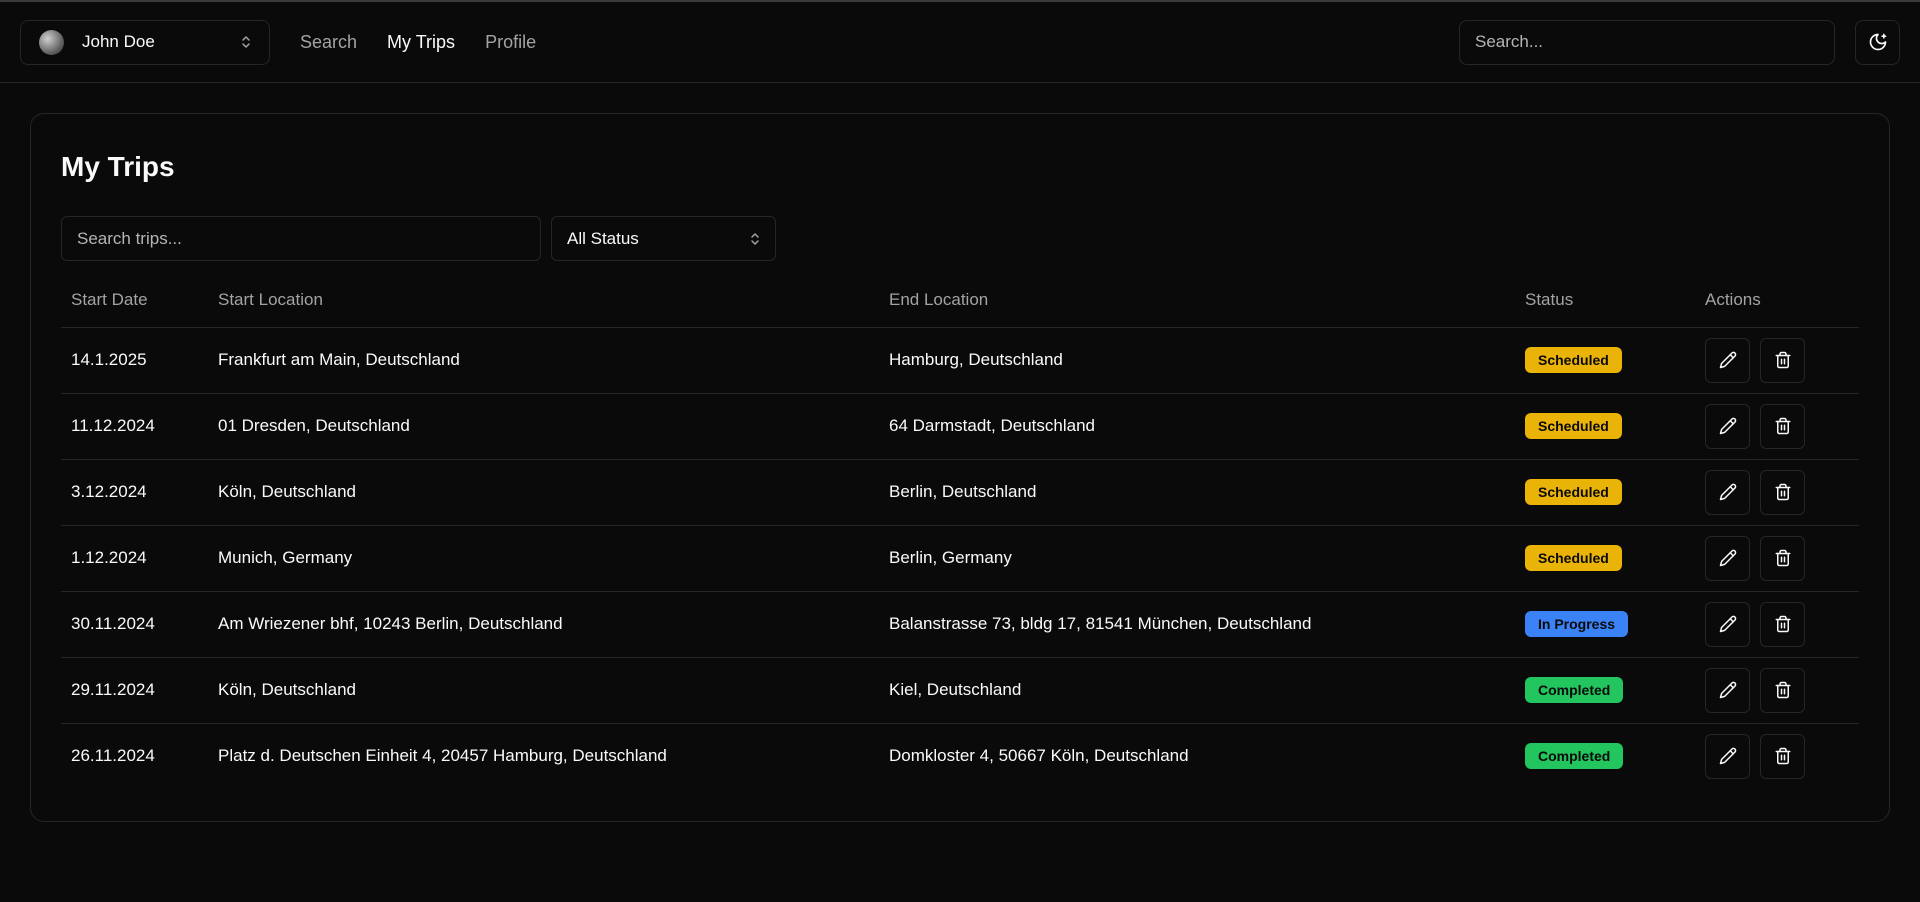 This screenshot has width=1920, height=902. I want to click on avatar, so click(51, 42).